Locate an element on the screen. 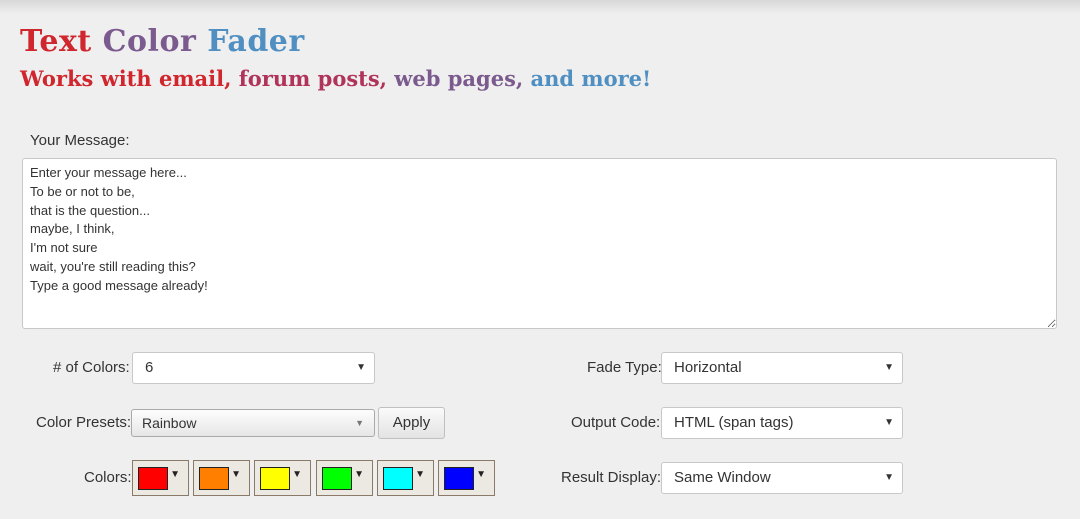 The image size is (1080, 519). output-code-select: HTML (span tags) ▼ is located at coordinates (782, 423).